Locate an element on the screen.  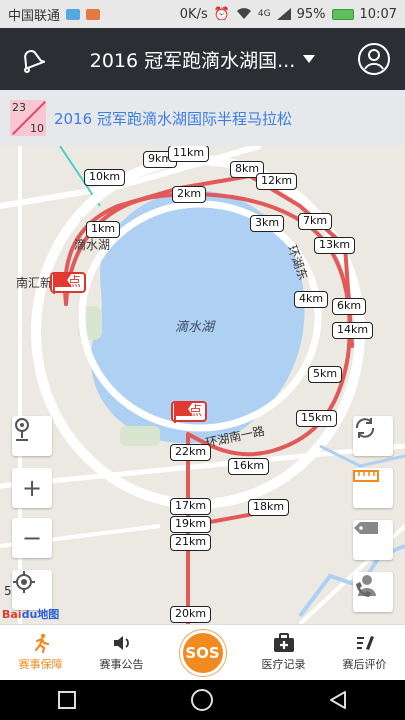
tab-announcements: 赛事公告 is located at coordinates (121, 652).